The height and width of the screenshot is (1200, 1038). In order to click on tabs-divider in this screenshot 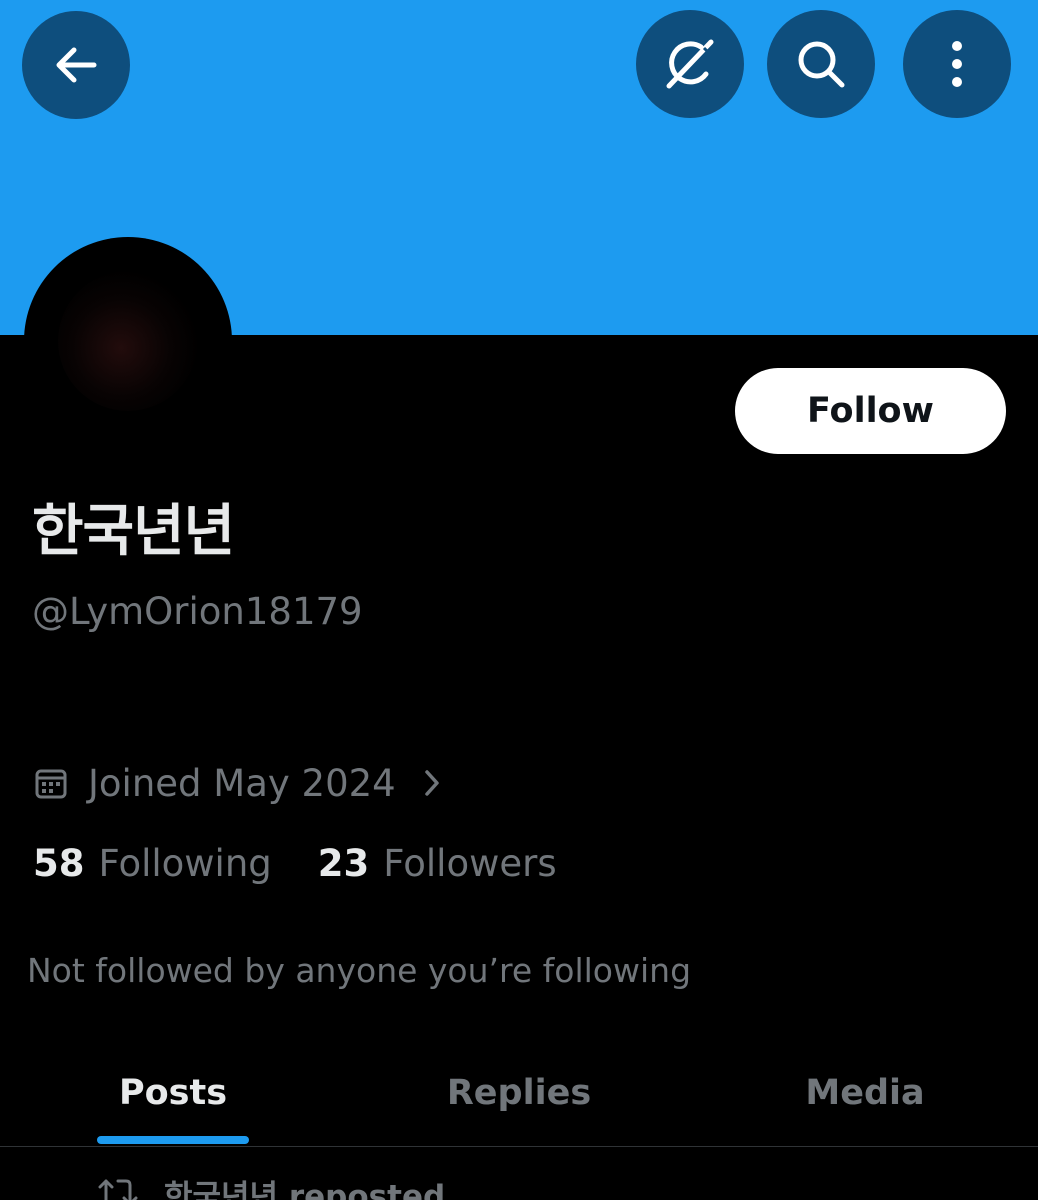, I will do `click(519, 1146)`.